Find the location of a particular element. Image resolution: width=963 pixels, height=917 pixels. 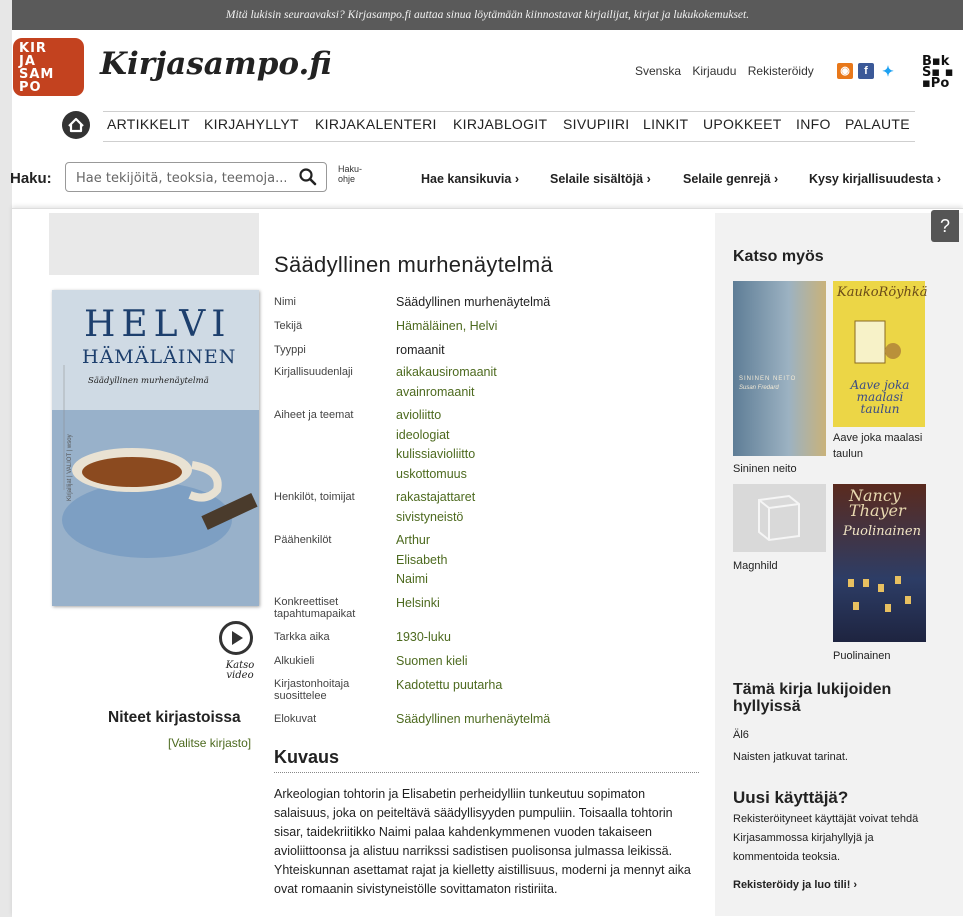

nav-kirjahyllyt: KIRJAHYLLYT is located at coordinates (251, 124).